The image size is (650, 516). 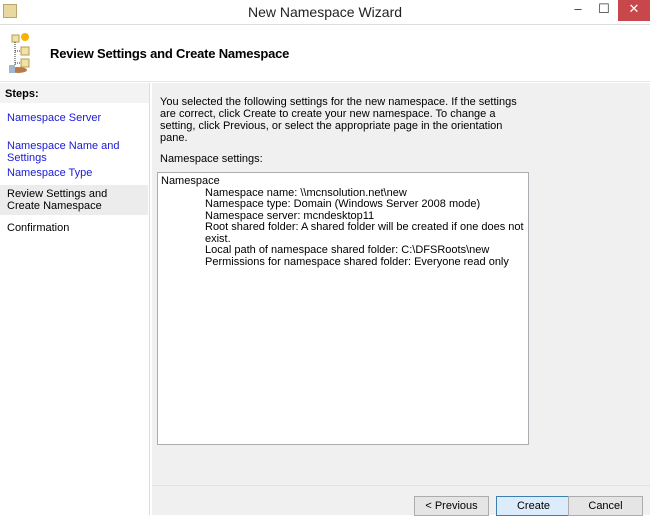 I want to click on title-bar: New Namespace Wizard – ☐ ✕, so click(x=325, y=12).